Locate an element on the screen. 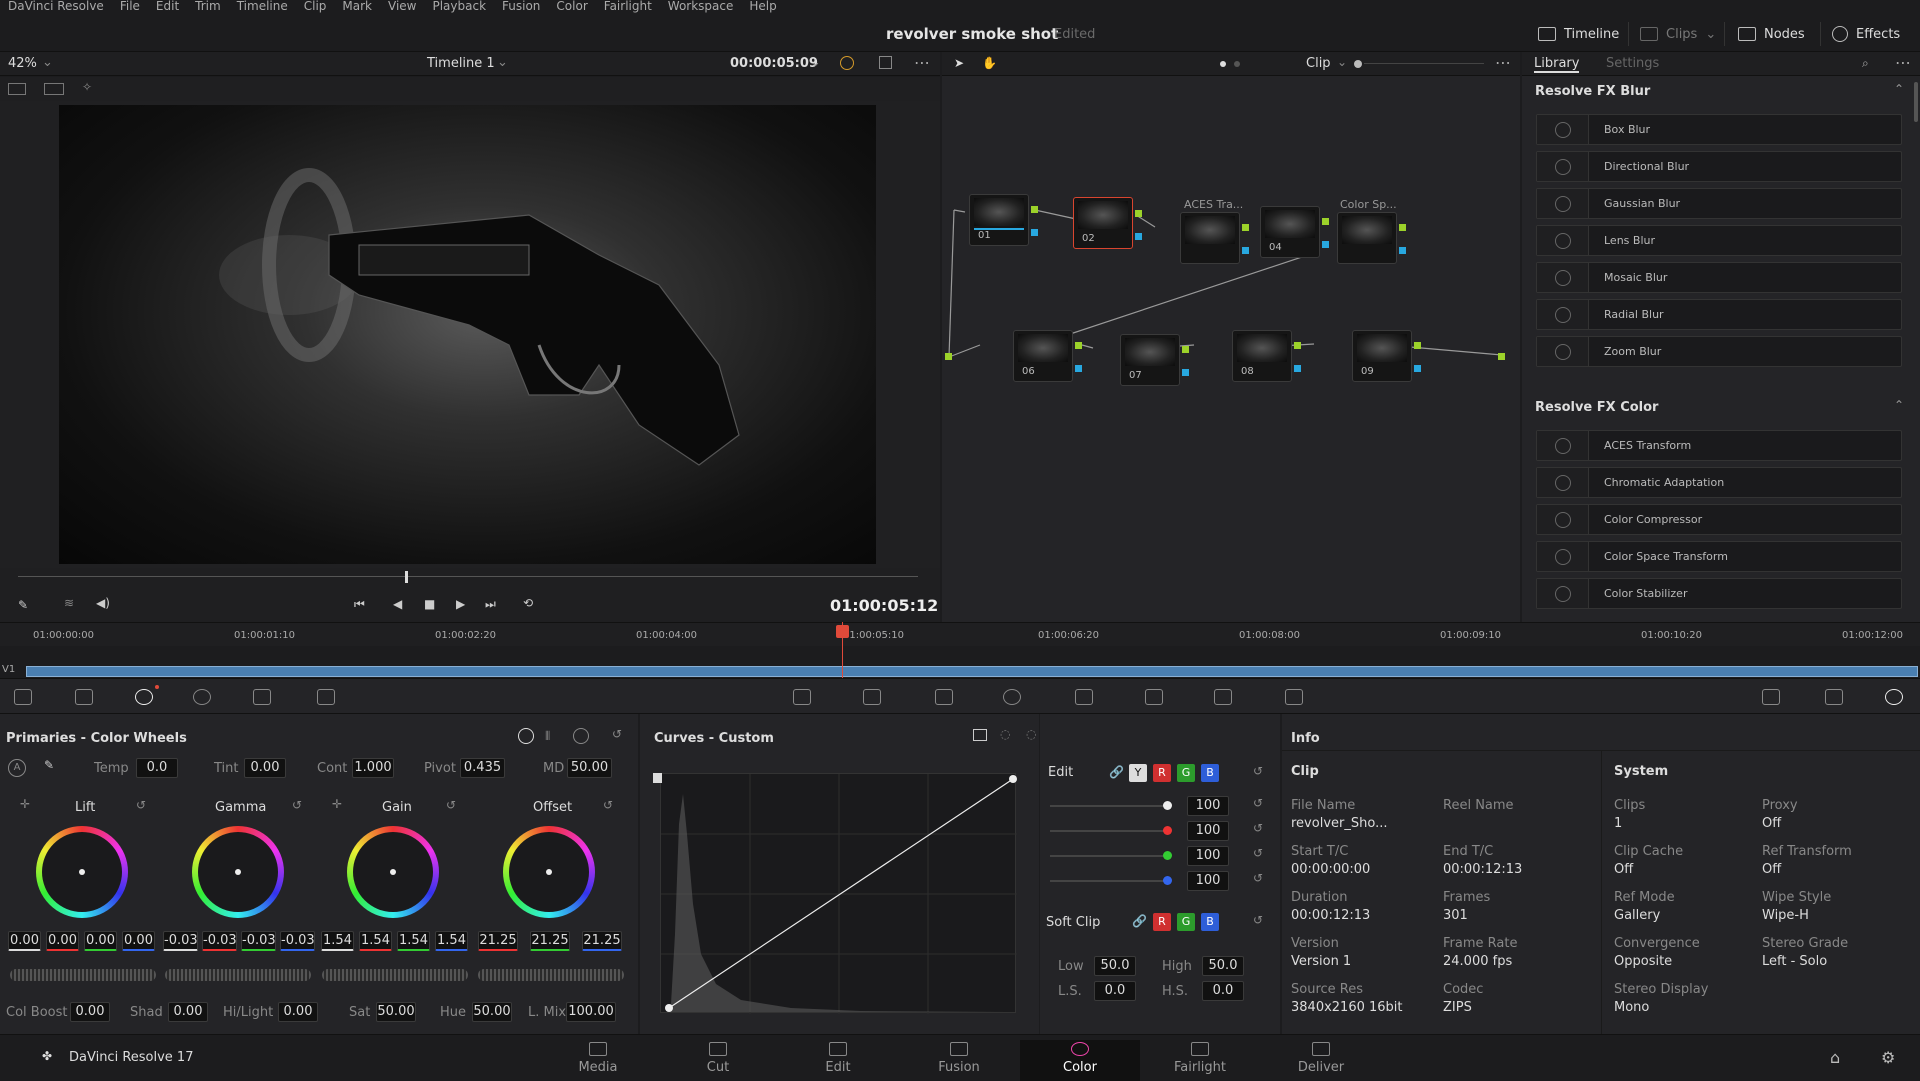  menu-trim: Trim is located at coordinates (208, 8).